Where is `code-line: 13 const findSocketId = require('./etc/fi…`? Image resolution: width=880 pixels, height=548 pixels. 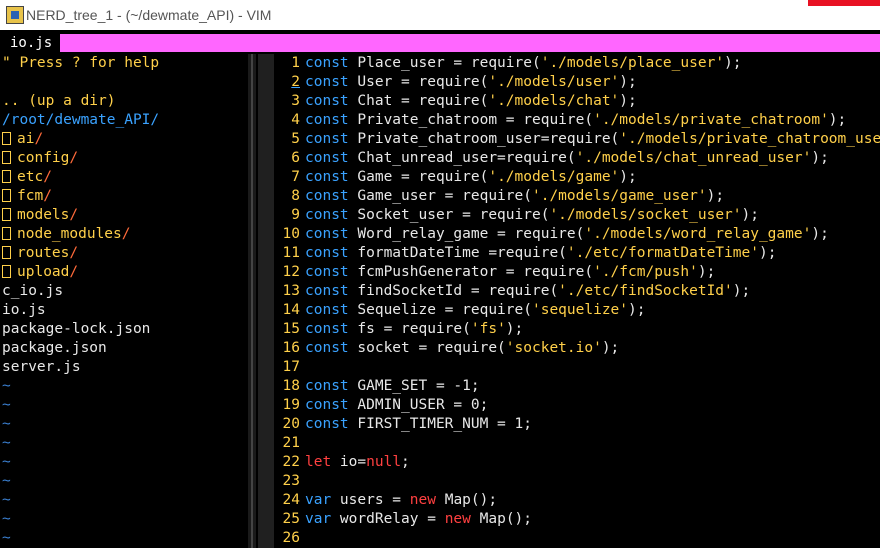 code-line: 13 const findSocketId = require('./etc/fi… is located at coordinates (578, 291).